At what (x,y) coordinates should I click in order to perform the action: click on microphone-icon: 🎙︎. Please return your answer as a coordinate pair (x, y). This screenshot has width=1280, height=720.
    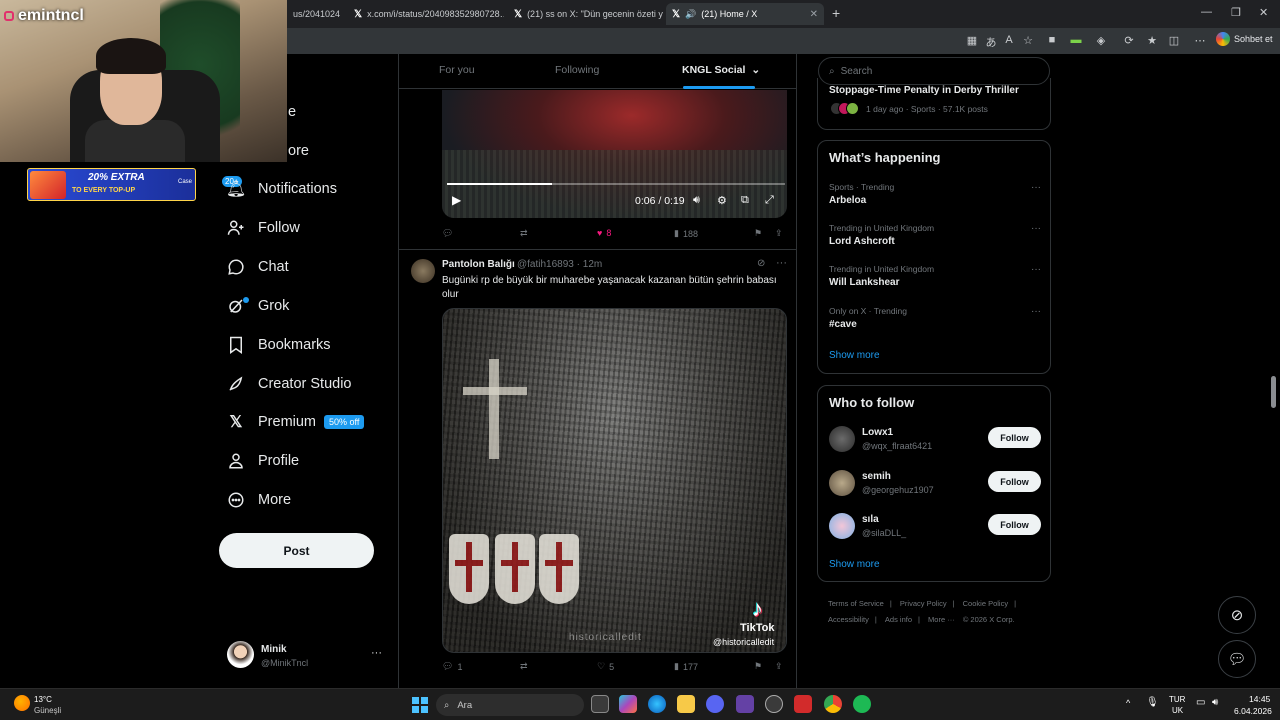
    Looking at the image, I should click on (1152, 702).